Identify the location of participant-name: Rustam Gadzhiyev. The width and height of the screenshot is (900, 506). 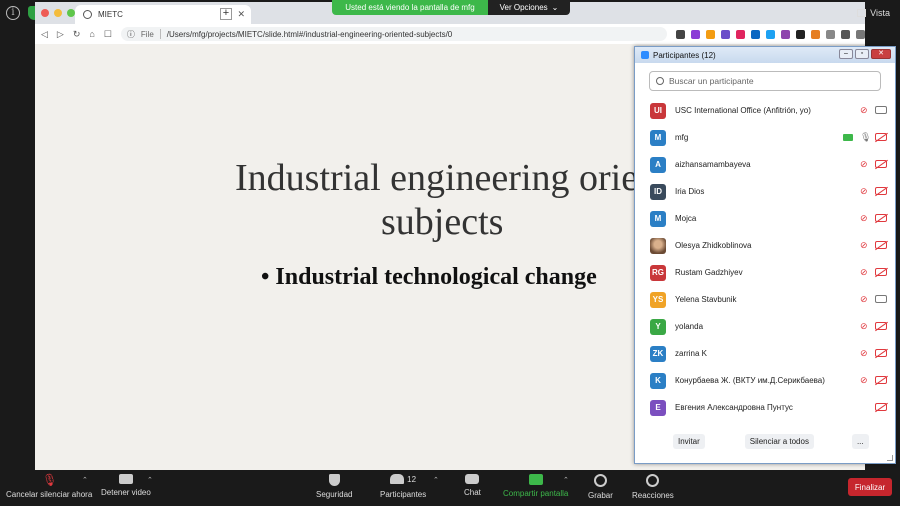
(709, 272).